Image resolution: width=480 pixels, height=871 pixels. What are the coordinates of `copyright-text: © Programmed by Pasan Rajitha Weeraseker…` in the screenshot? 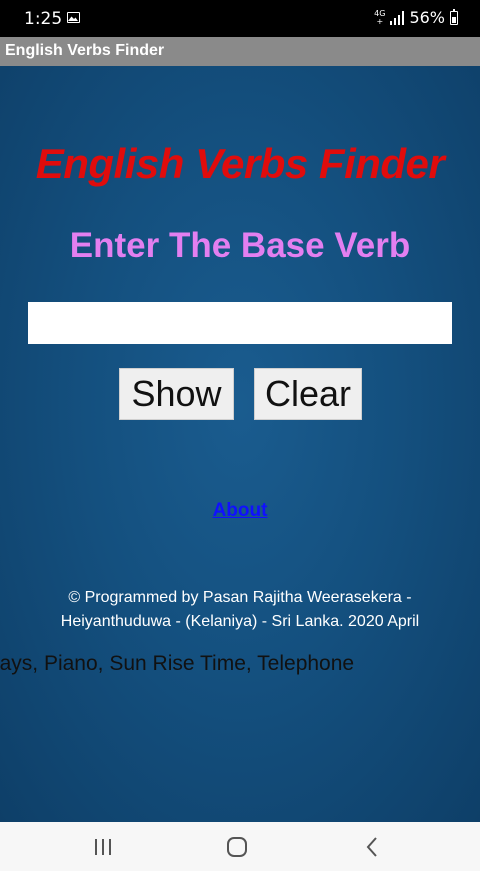 It's located at (240, 610).